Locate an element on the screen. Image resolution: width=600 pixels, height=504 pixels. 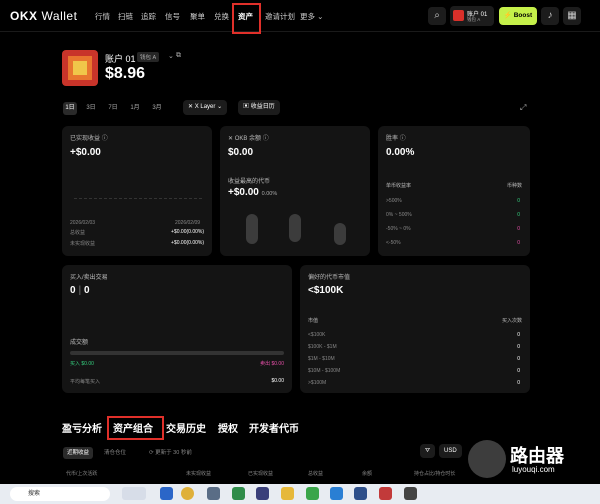
top-token-amount: +$0.00 is located at coordinates (243, 192).